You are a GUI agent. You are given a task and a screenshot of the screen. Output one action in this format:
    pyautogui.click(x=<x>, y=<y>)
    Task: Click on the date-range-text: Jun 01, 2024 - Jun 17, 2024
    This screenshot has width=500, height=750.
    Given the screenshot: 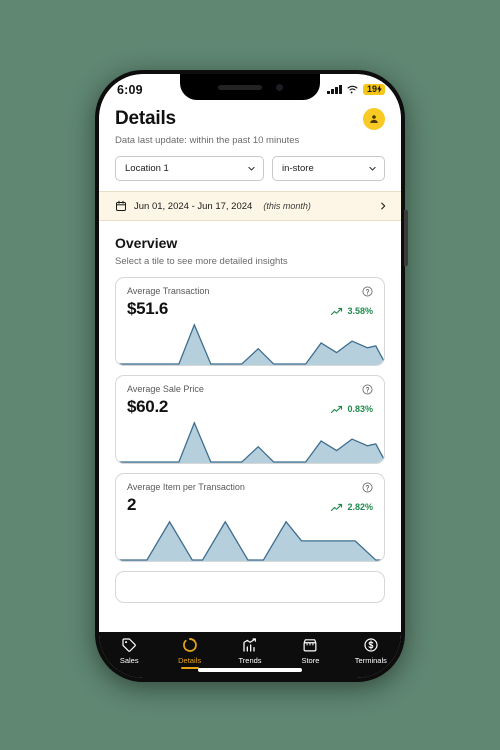 What is the action you would take?
    pyautogui.click(x=193, y=206)
    